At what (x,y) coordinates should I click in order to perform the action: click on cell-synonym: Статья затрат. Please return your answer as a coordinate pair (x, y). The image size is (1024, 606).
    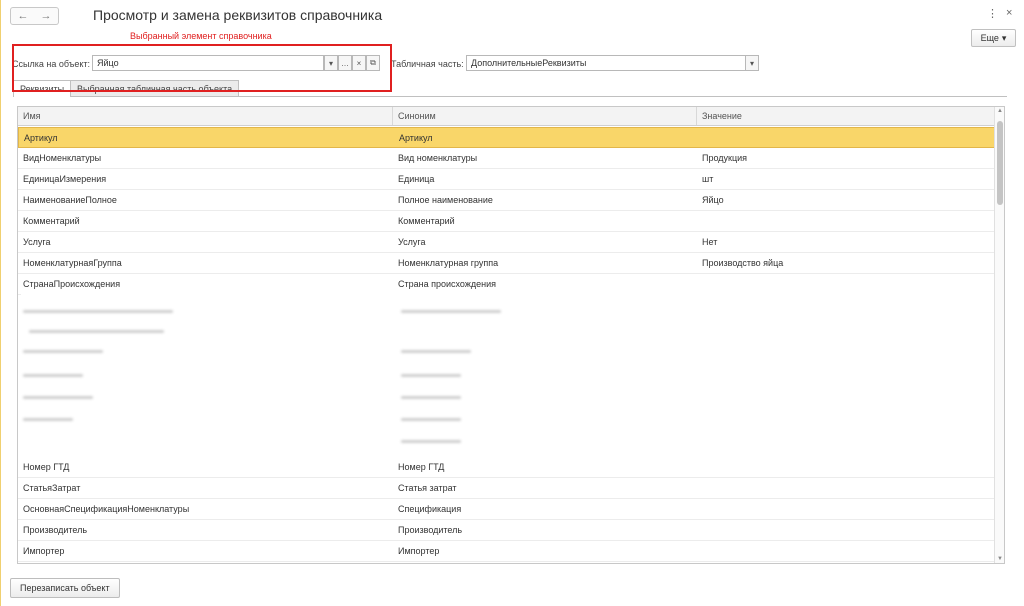
    Looking at the image, I should click on (427, 488).